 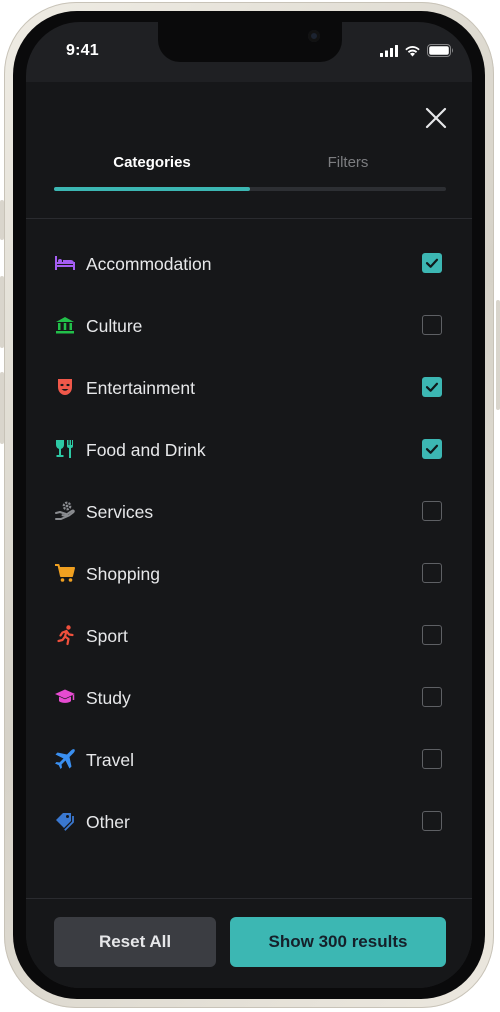 I want to click on cart-icon, so click(x=65, y=573).